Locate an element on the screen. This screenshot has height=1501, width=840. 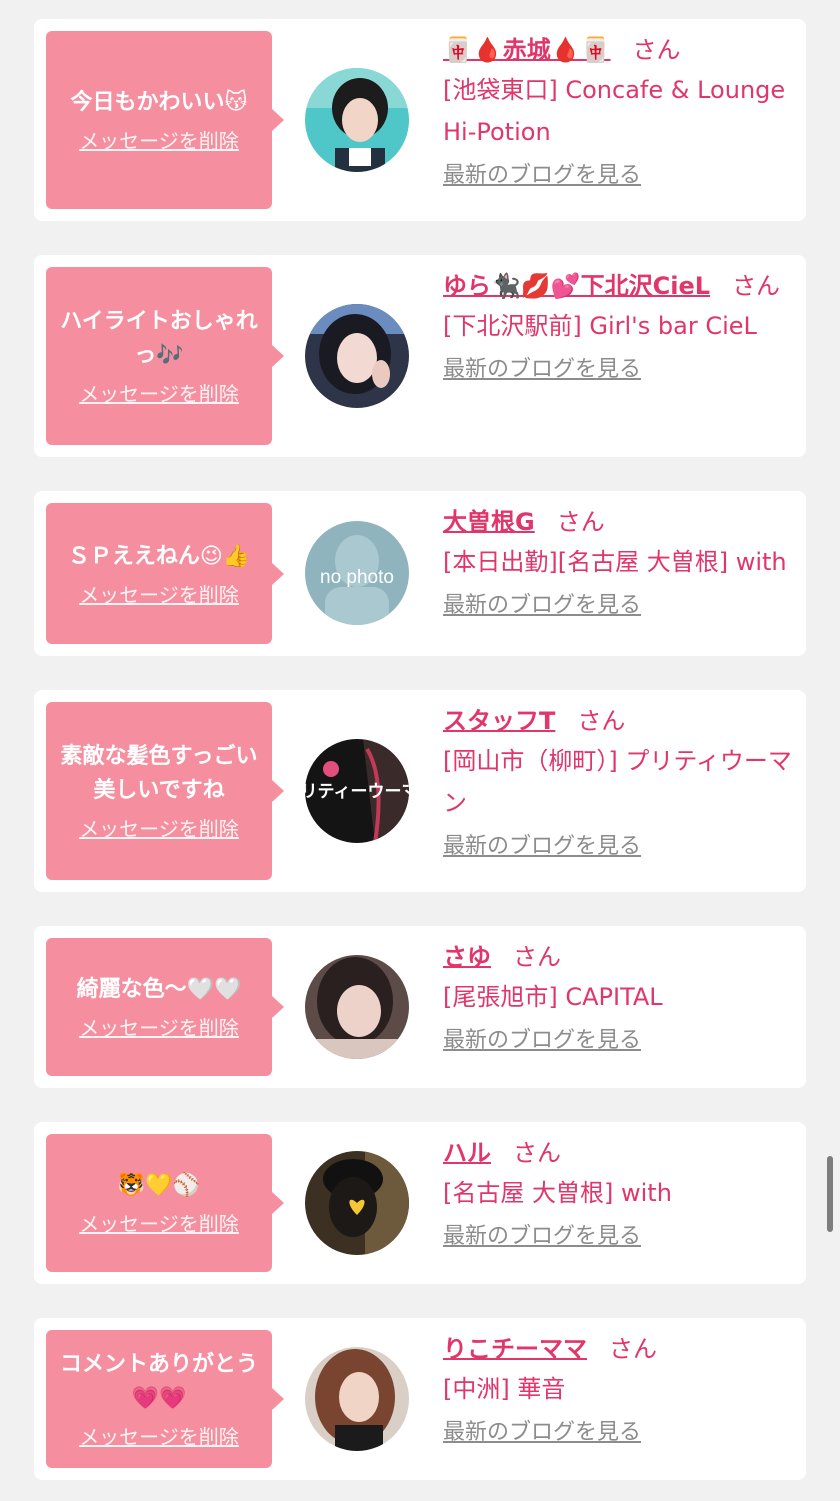
sender-info: ハル さん [名古屋 大曽根] with 最新のブログを見る is located at coordinates (618, 1193).